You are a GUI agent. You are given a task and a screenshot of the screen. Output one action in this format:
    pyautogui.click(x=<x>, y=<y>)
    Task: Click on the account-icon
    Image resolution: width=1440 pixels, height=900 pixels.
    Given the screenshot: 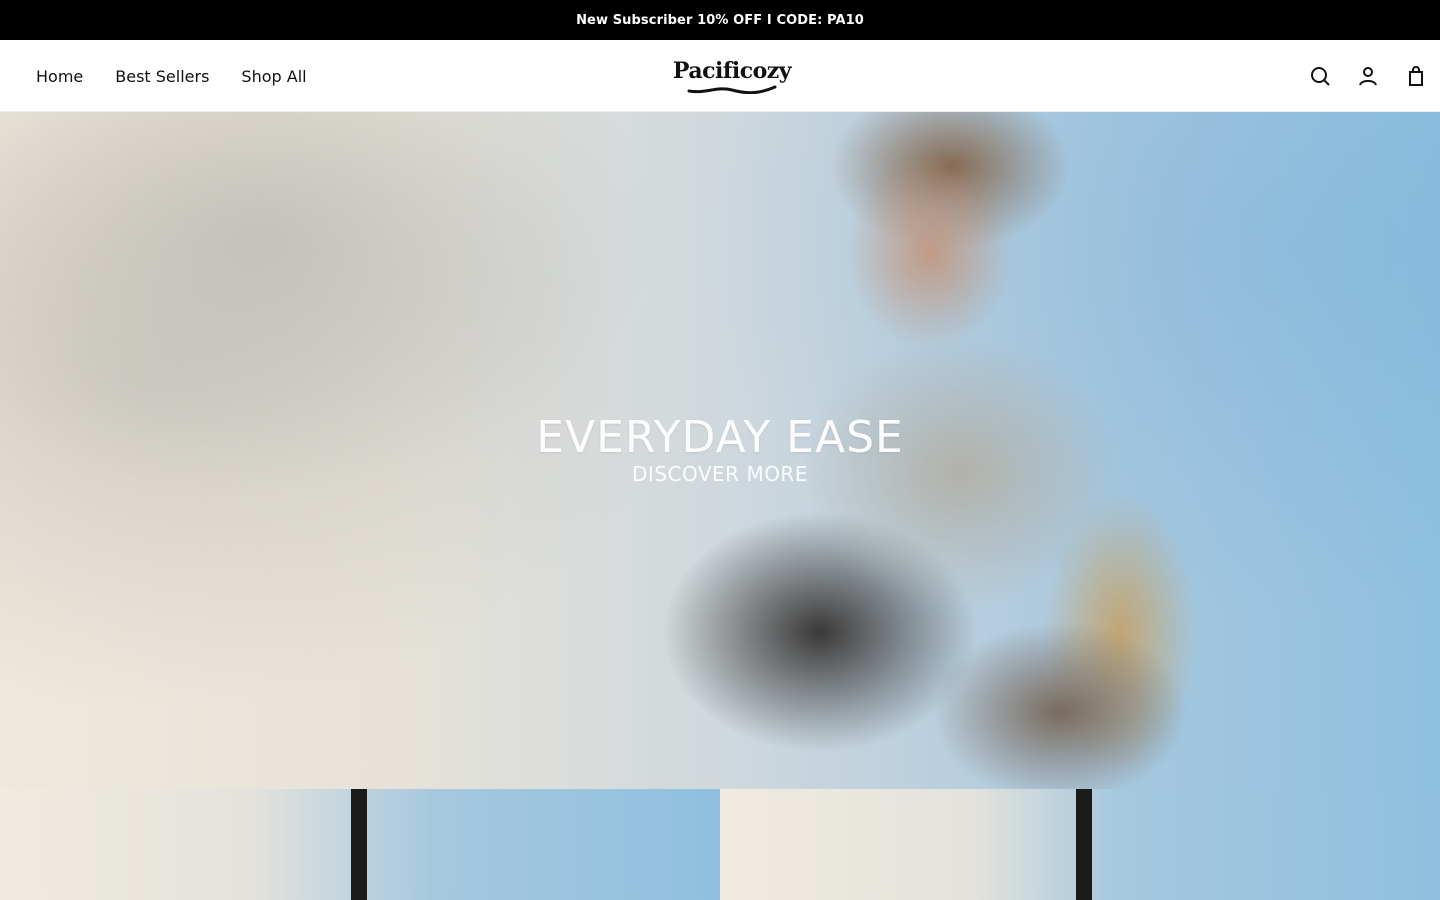 What is the action you would take?
    pyautogui.click(x=1368, y=76)
    